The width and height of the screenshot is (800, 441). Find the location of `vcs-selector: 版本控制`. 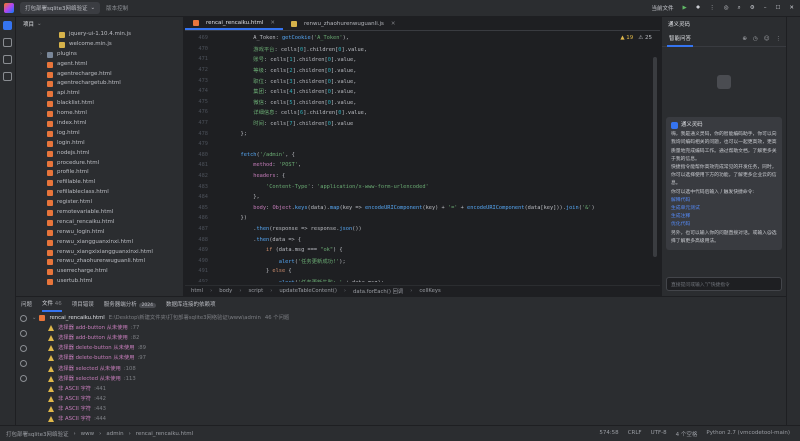

vcs-selector: 版本控制 is located at coordinates (117, 8).